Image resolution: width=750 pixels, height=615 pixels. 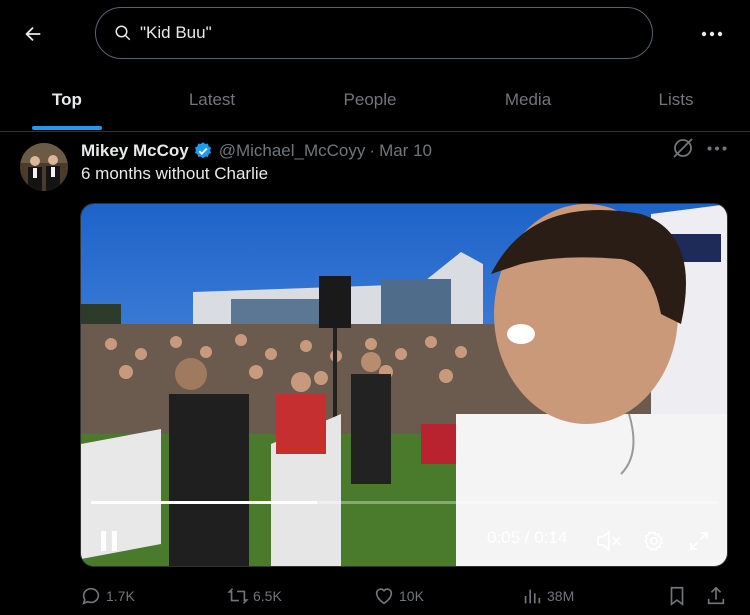 I want to click on search-icon, so click(x=123, y=33).